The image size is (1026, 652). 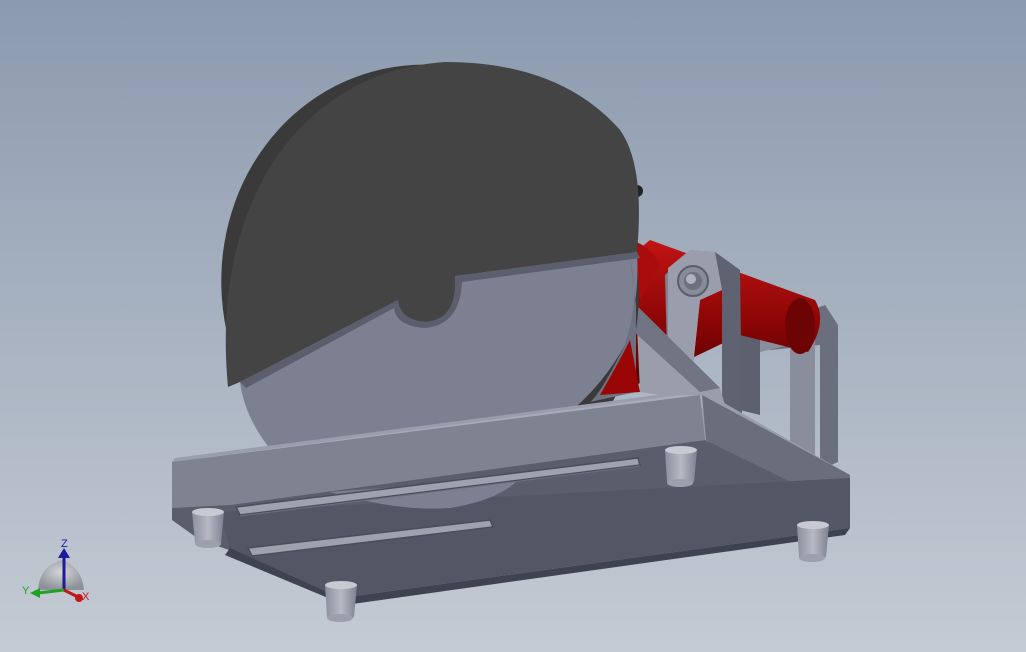 What do you see at coordinates (208, 528) in the screenshot?
I see `base-foot-front-left` at bounding box center [208, 528].